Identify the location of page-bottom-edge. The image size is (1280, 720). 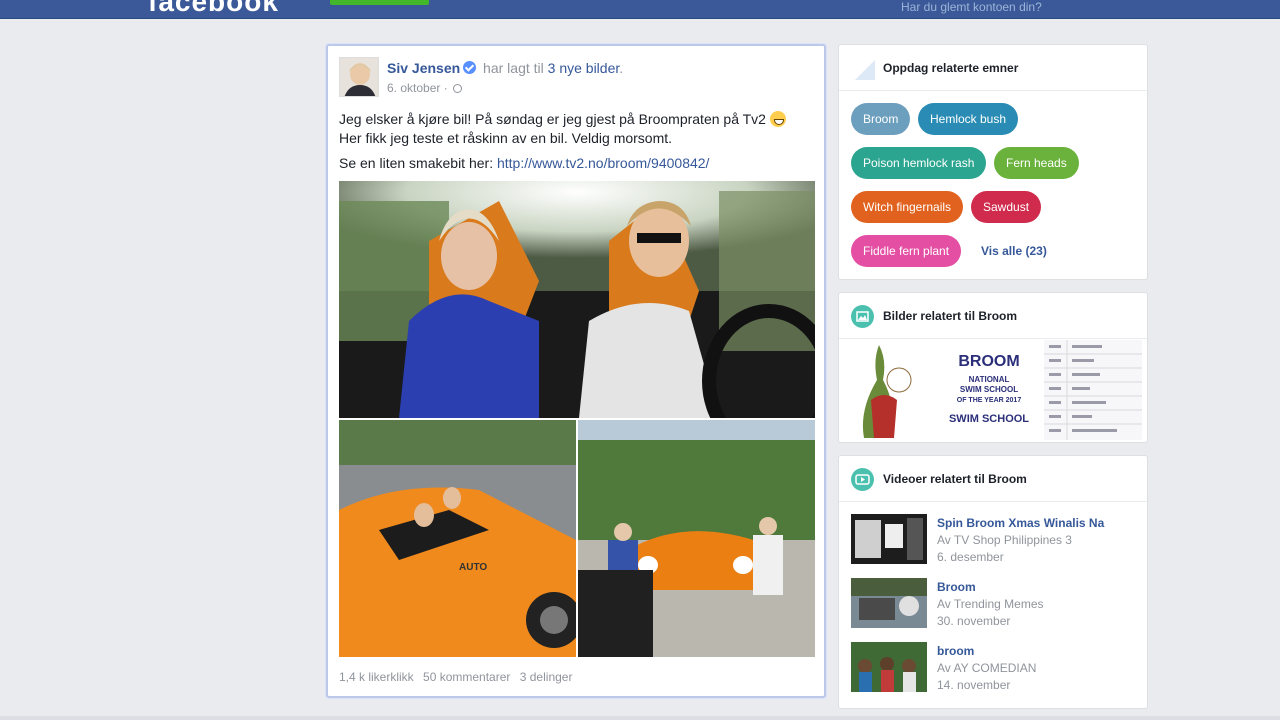
(640, 718).